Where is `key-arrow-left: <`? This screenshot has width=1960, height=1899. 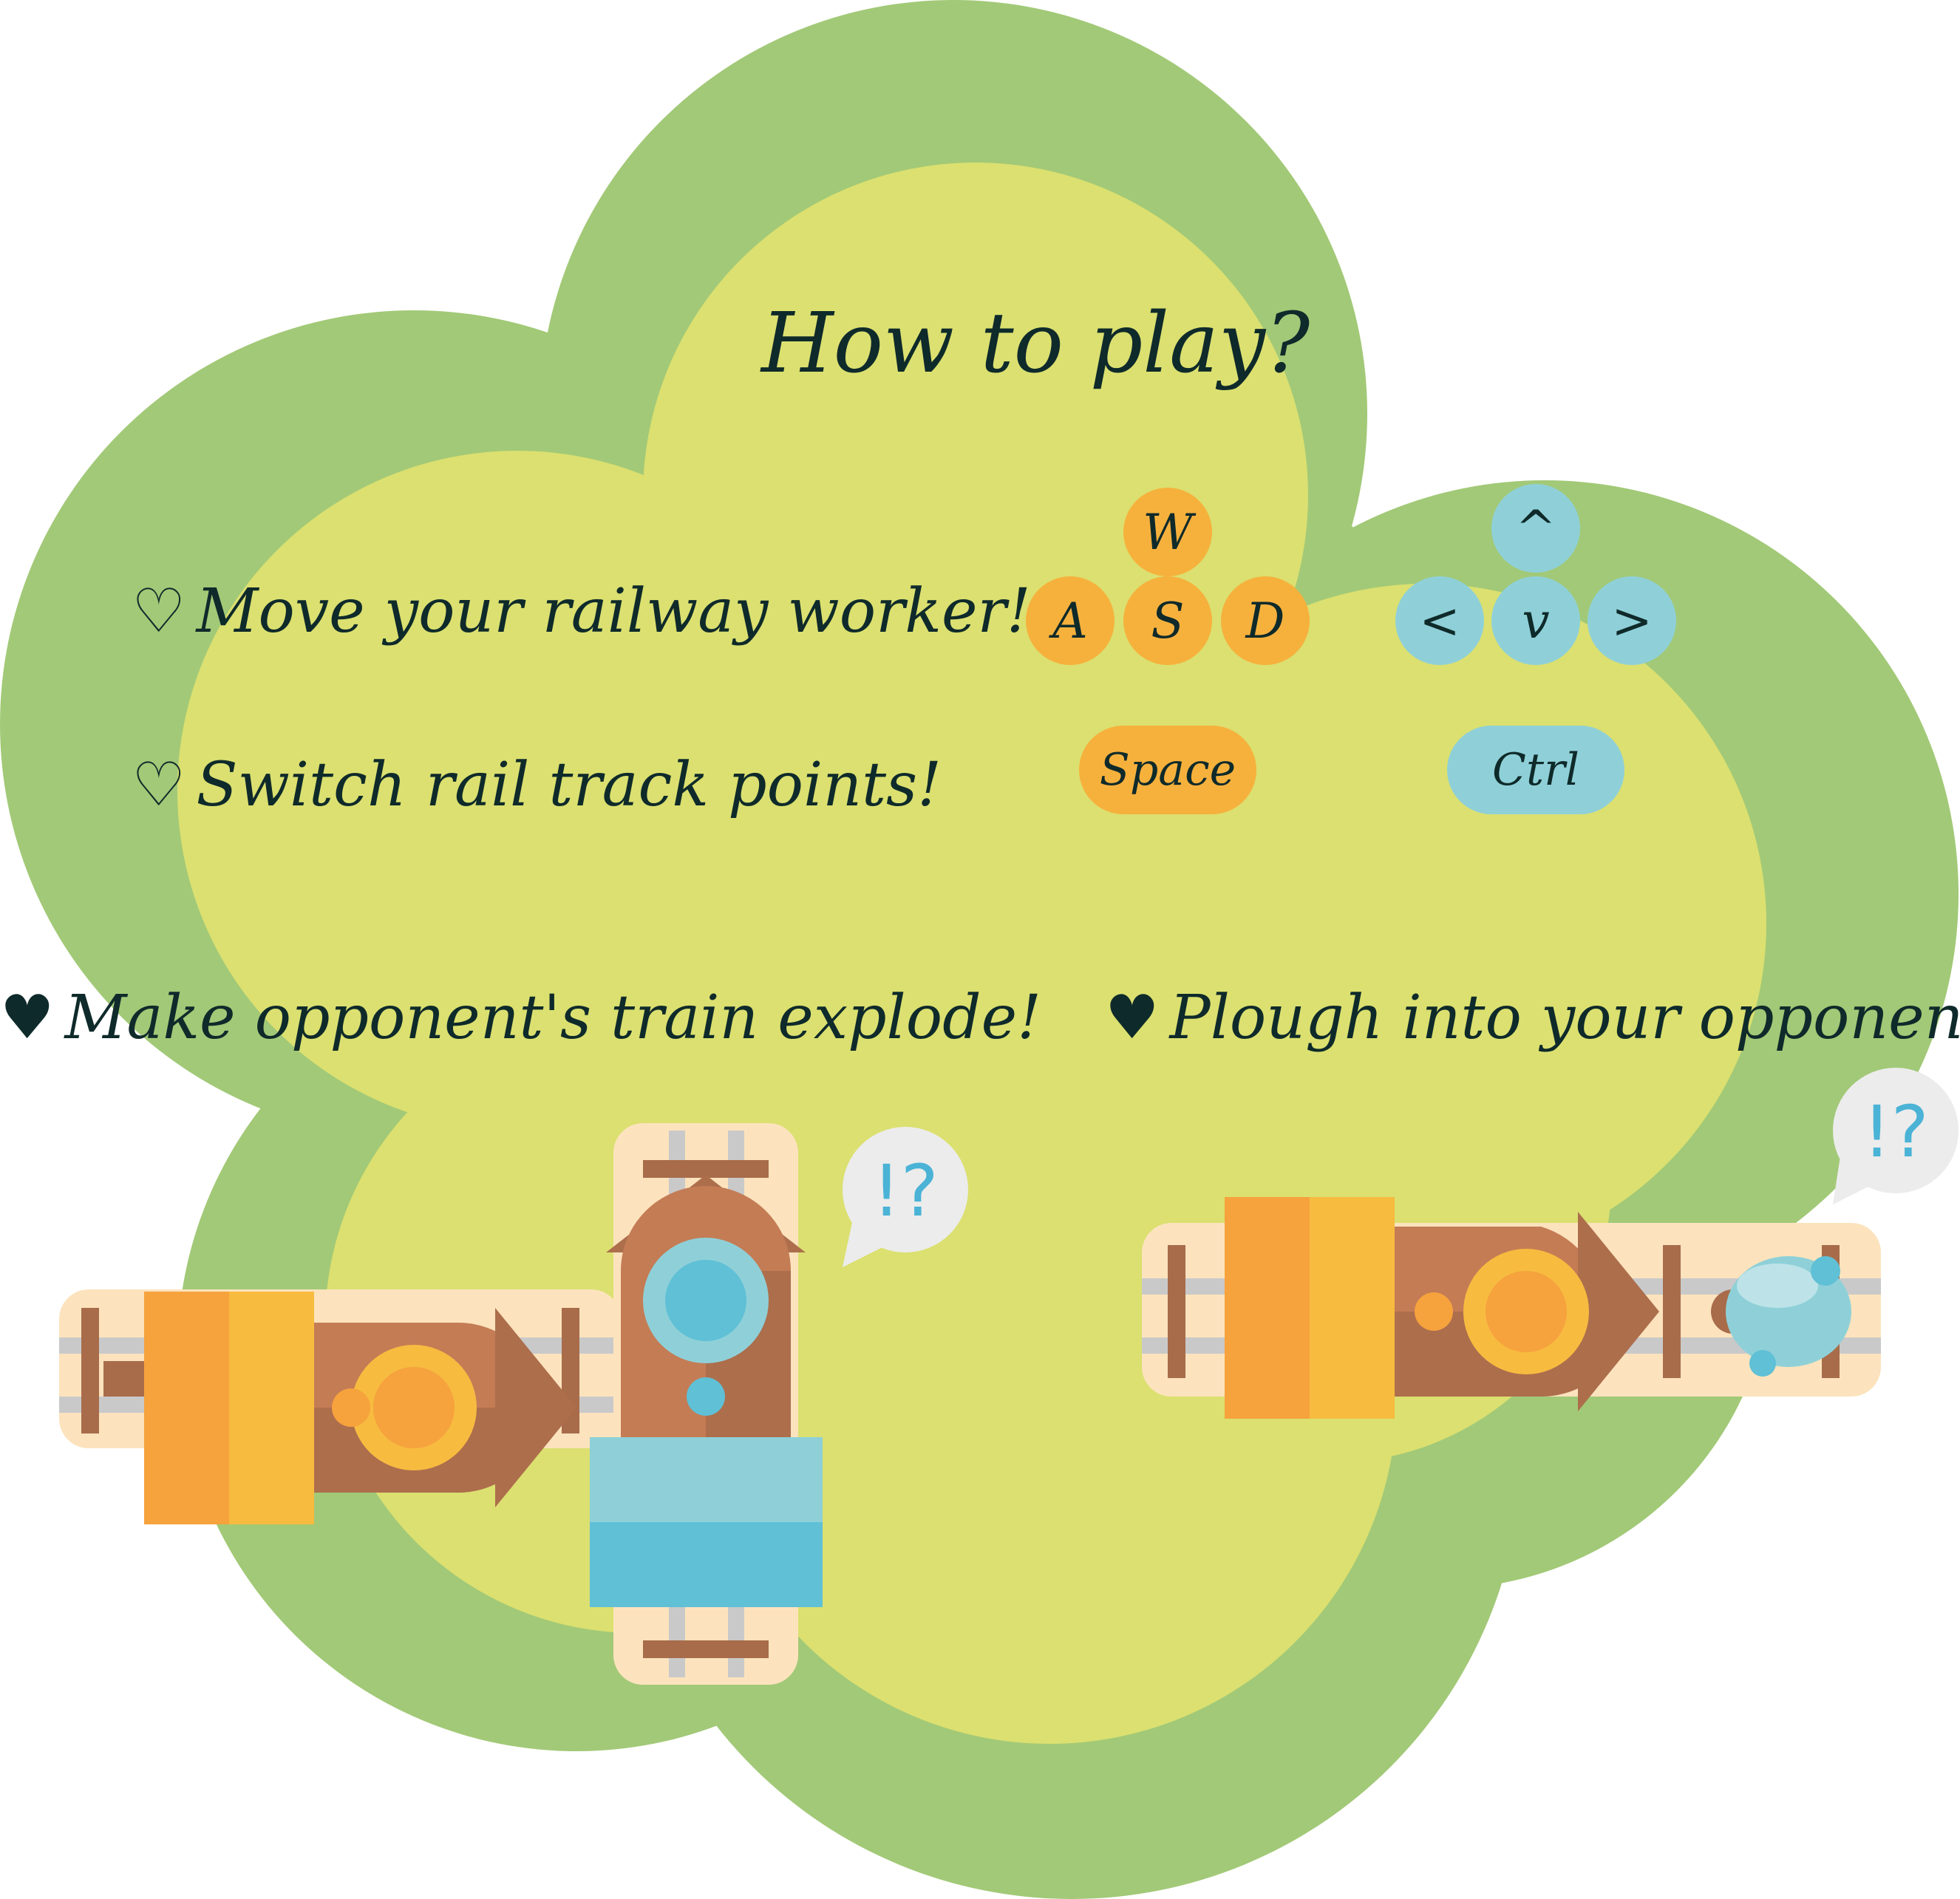 key-arrow-left: < is located at coordinates (1440, 621).